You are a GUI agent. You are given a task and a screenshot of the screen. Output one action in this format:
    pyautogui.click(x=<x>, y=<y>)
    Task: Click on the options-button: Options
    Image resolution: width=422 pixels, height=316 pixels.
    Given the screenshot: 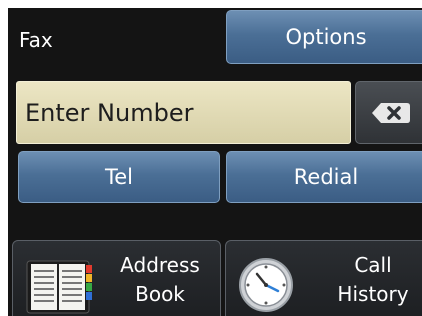 What is the action you would take?
    pyautogui.click(x=324, y=37)
    